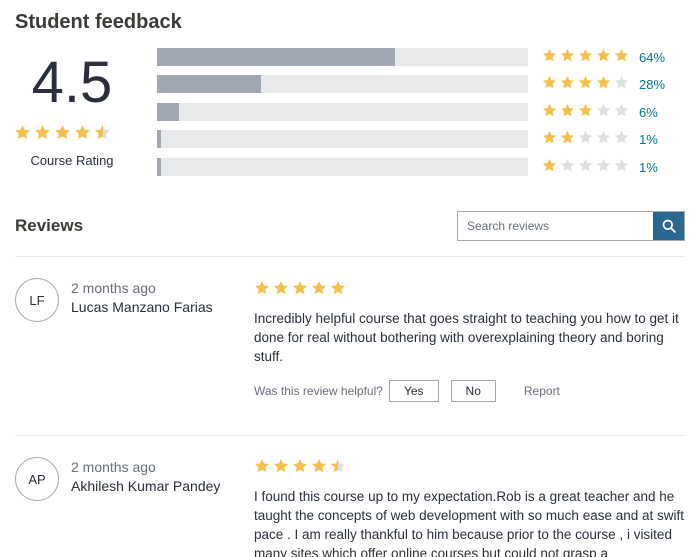  Describe the element at coordinates (555, 226) in the screenshot. I see `search-reviews-input` at that location.